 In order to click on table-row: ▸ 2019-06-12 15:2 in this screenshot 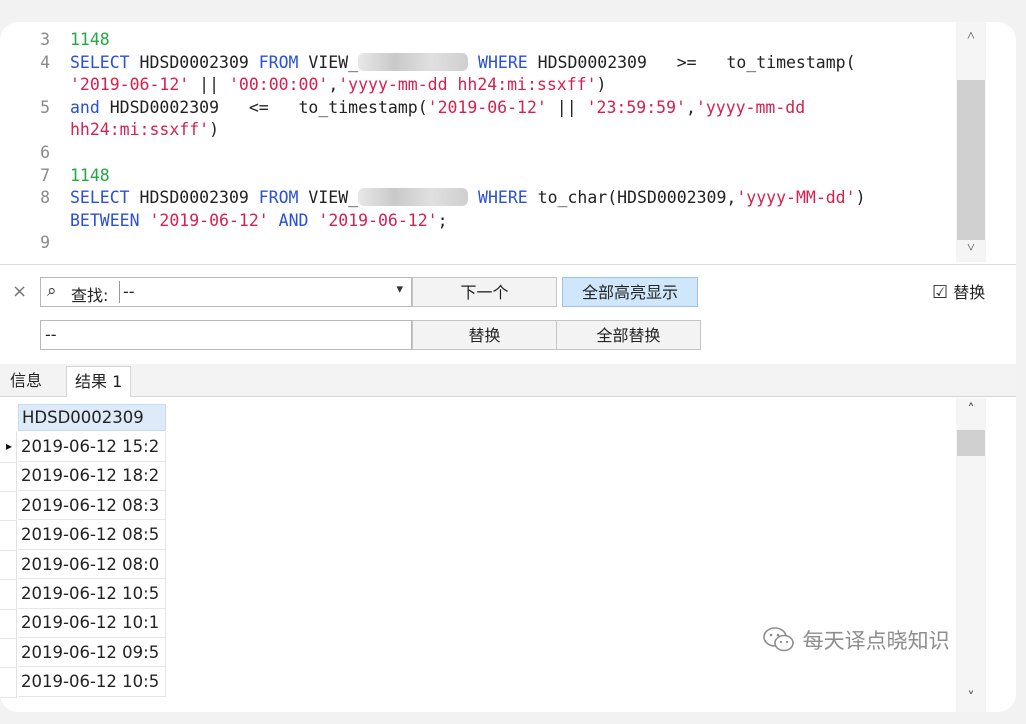, I will do `click(84, 447)`.